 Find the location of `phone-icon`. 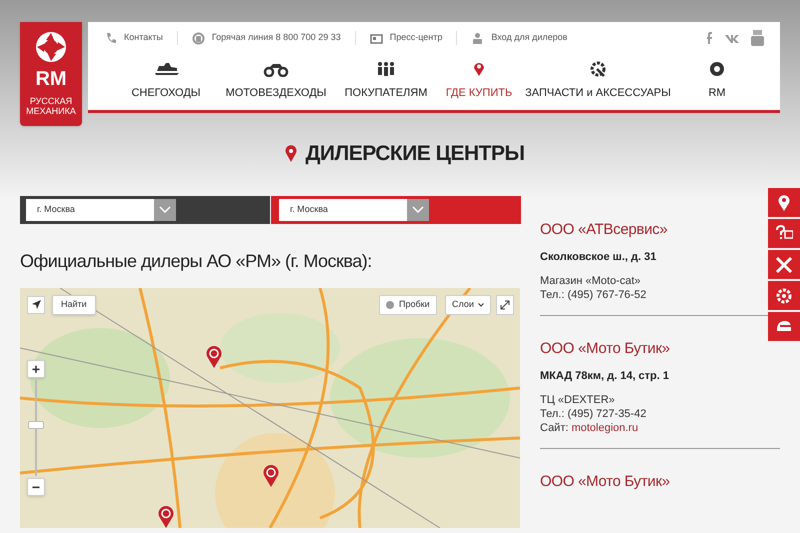

phone-icon is located at coordinates (110, 38).